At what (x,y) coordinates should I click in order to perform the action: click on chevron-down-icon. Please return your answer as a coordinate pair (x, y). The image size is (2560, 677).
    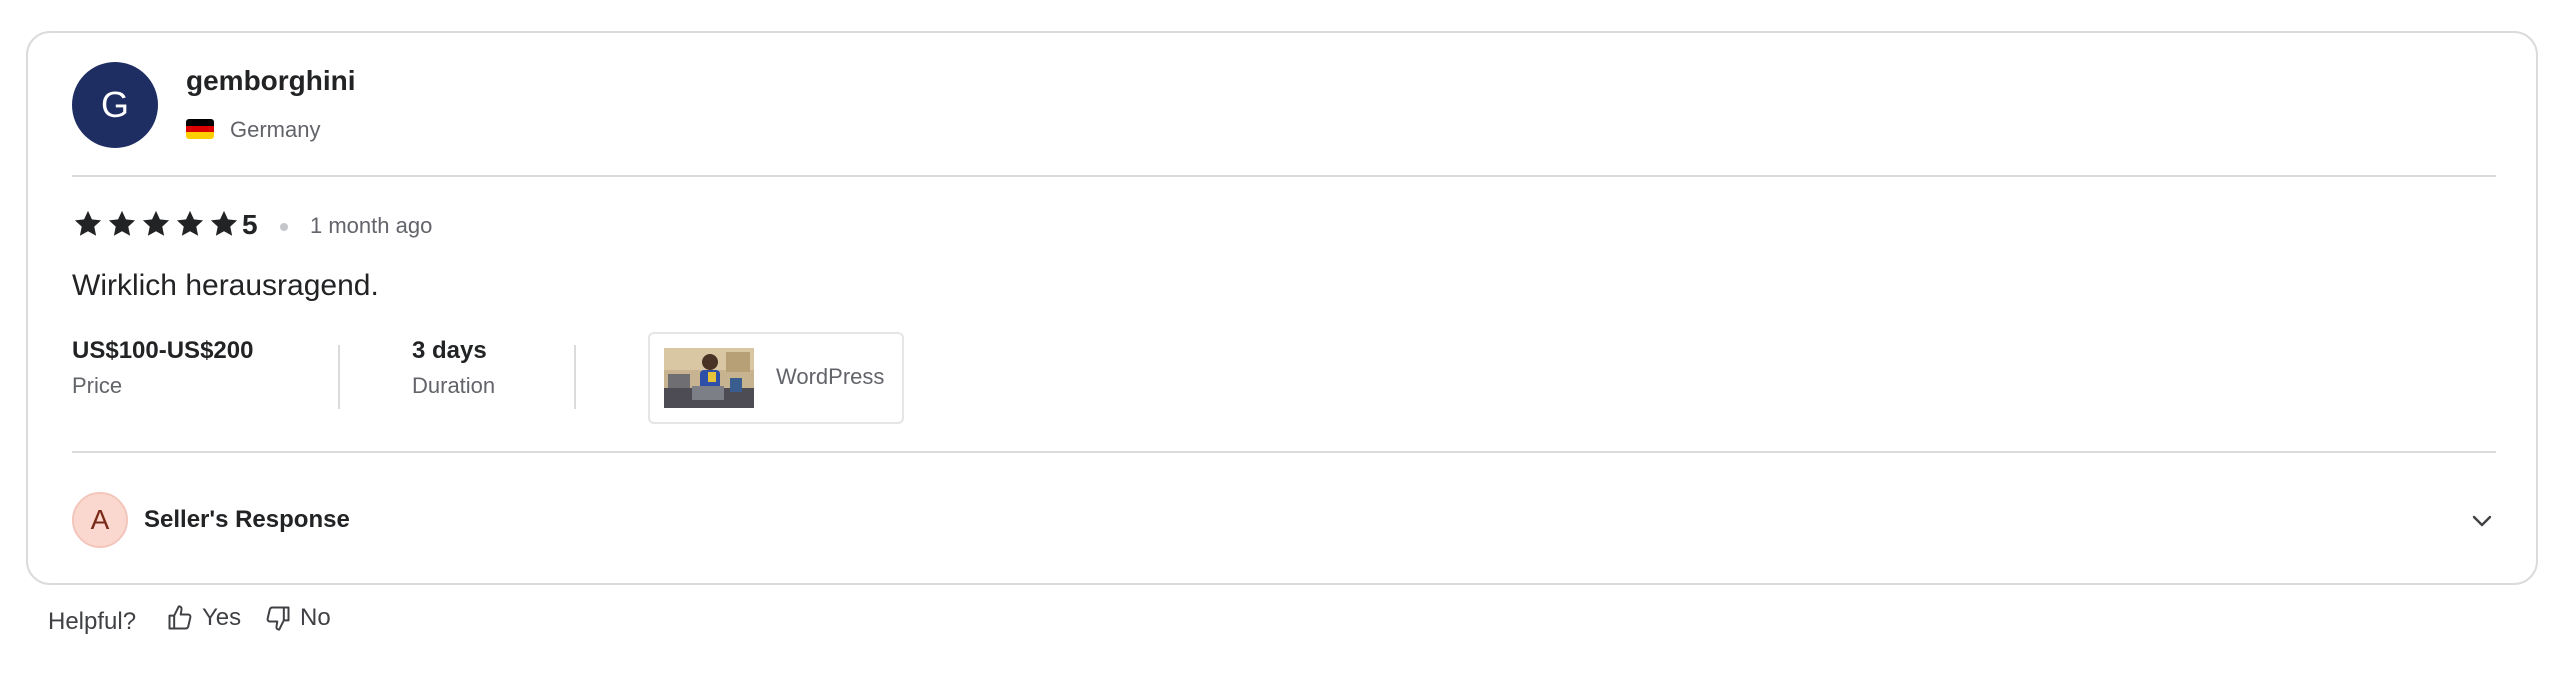
    Looking at the image, I should click on (2482, 521).